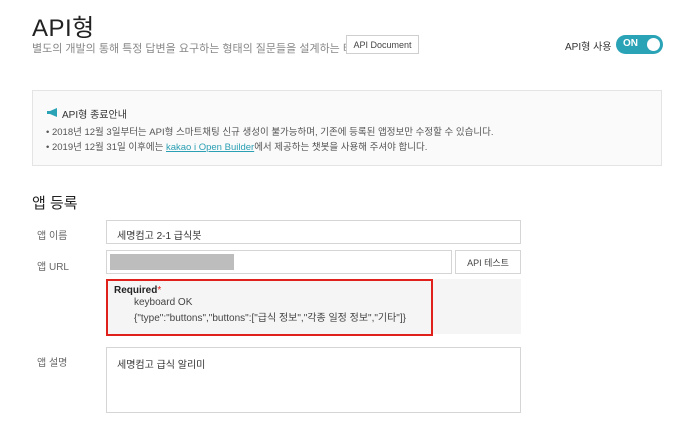  I want to click on notice-title: API형 종료안내, so click(94, 115).